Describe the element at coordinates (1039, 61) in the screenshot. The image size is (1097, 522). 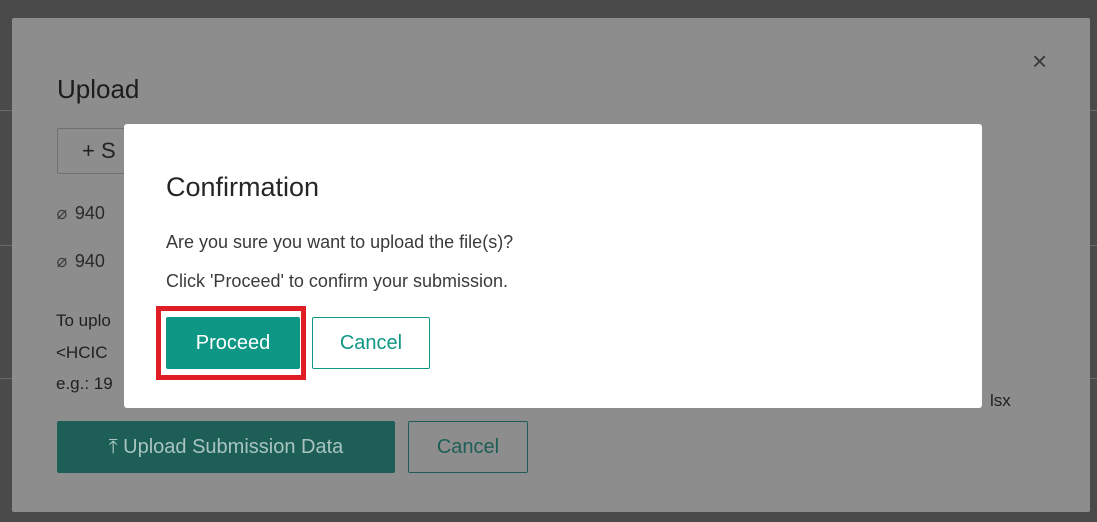
I see `close-icon: ×` at that location.